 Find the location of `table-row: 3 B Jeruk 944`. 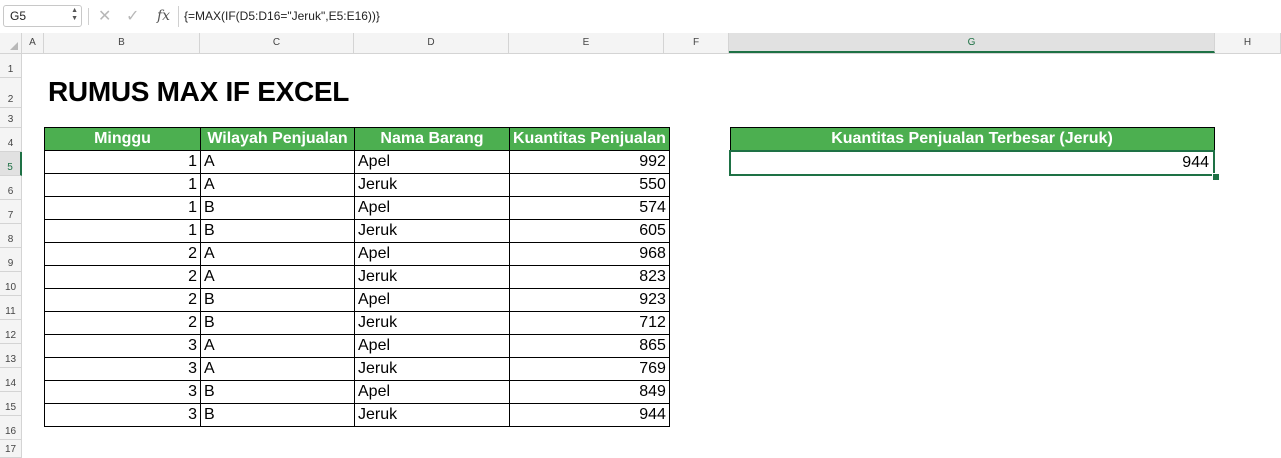

table-row: 3 B Jeruk 944 is located at coordinates (357, 415).